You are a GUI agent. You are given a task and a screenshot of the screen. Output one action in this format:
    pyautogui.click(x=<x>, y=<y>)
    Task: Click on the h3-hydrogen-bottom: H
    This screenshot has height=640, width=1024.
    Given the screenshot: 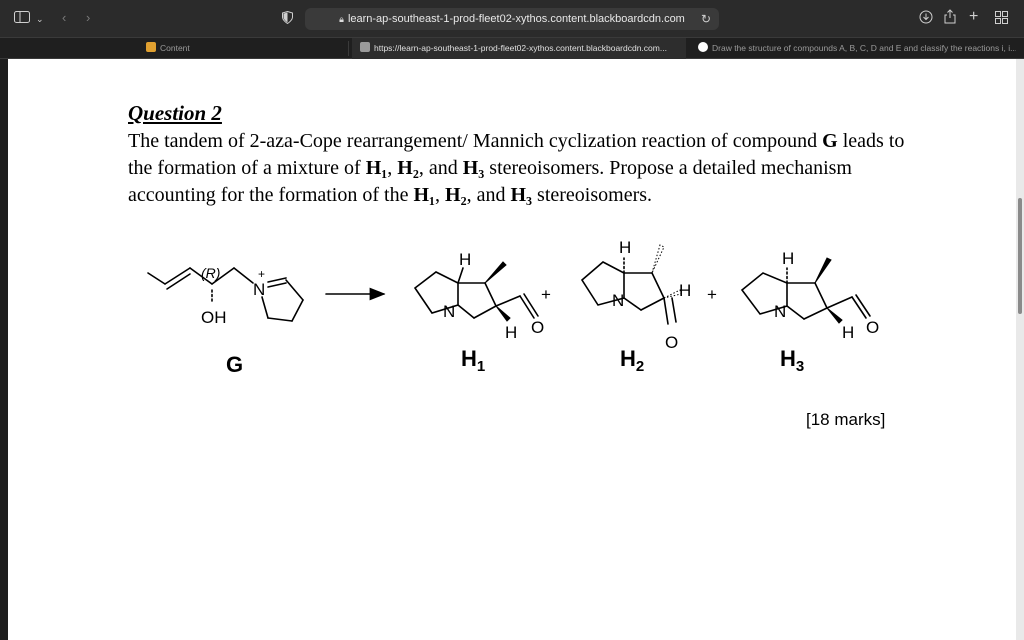 What is the action you would take?
    pyautogui.click(x=848, y=332)
    